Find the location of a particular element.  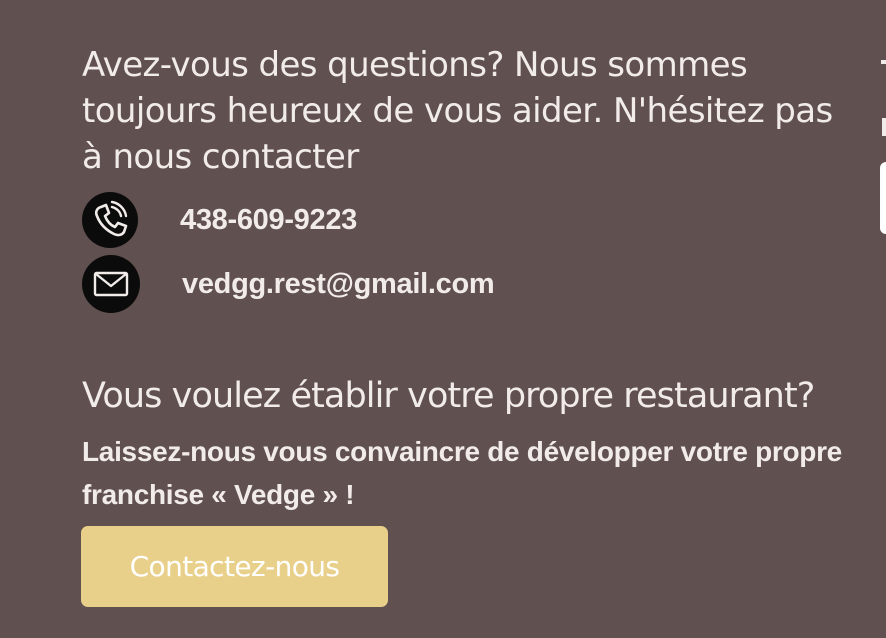

email-address-link: vedgg.rest@gmail.com is located at coordinates (338, 284).